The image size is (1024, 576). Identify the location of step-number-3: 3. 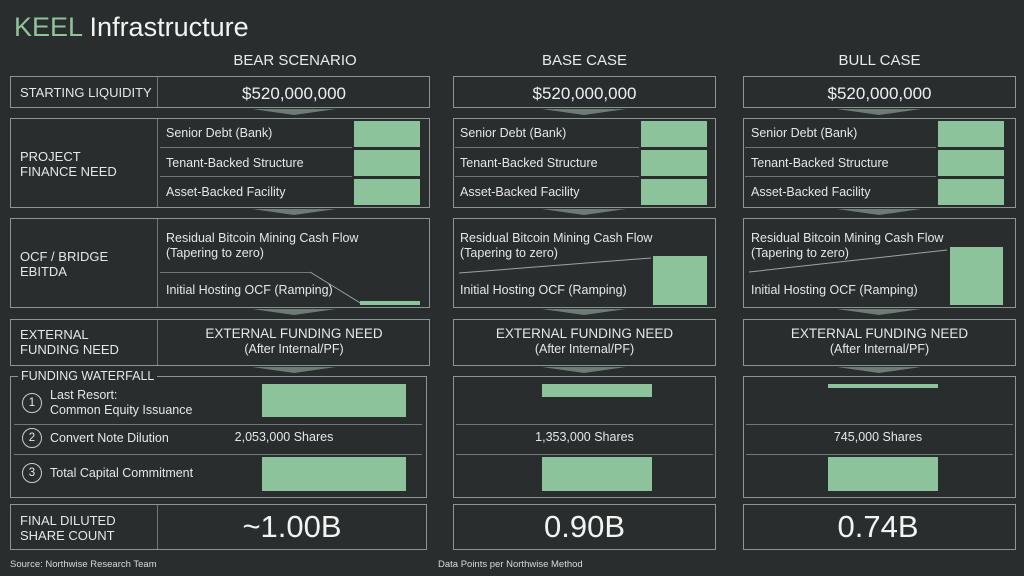
(32, 473).